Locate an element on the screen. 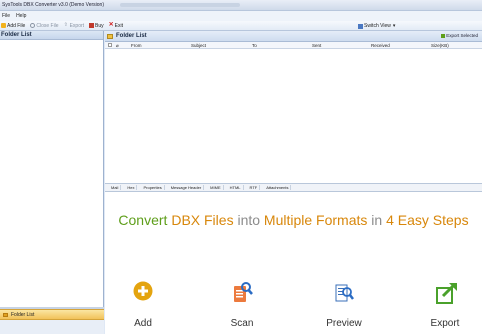  export-selected-button: Export Selected is located at coordinates (459, 35).